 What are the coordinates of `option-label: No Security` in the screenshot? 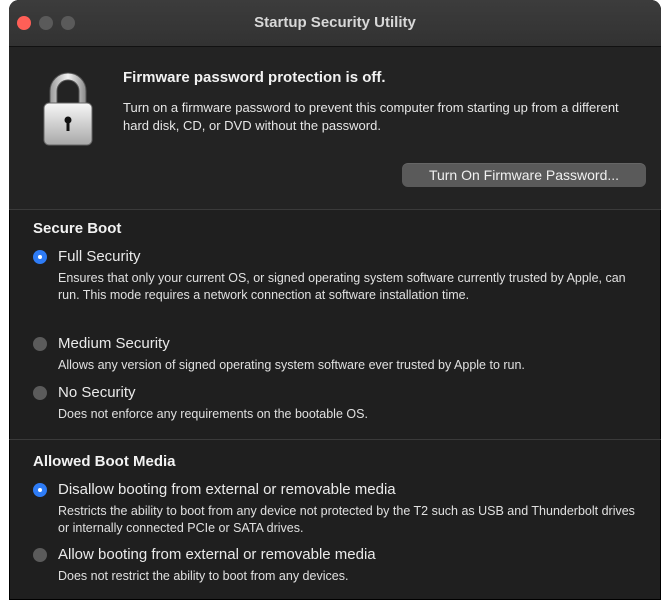 It's located at (97, 392).